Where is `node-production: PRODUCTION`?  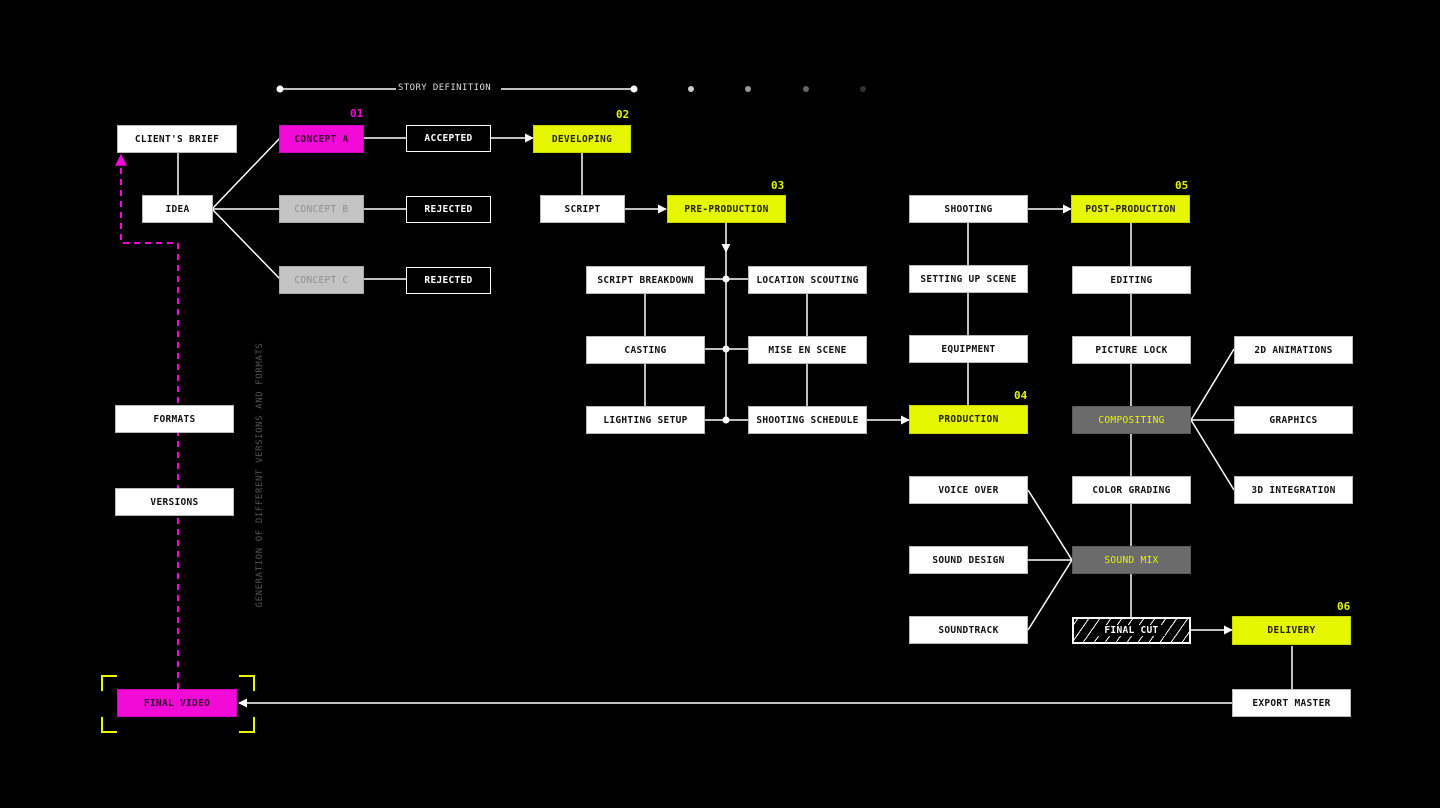 node-production: PRODUCTION is located at coordinates (968, 419).